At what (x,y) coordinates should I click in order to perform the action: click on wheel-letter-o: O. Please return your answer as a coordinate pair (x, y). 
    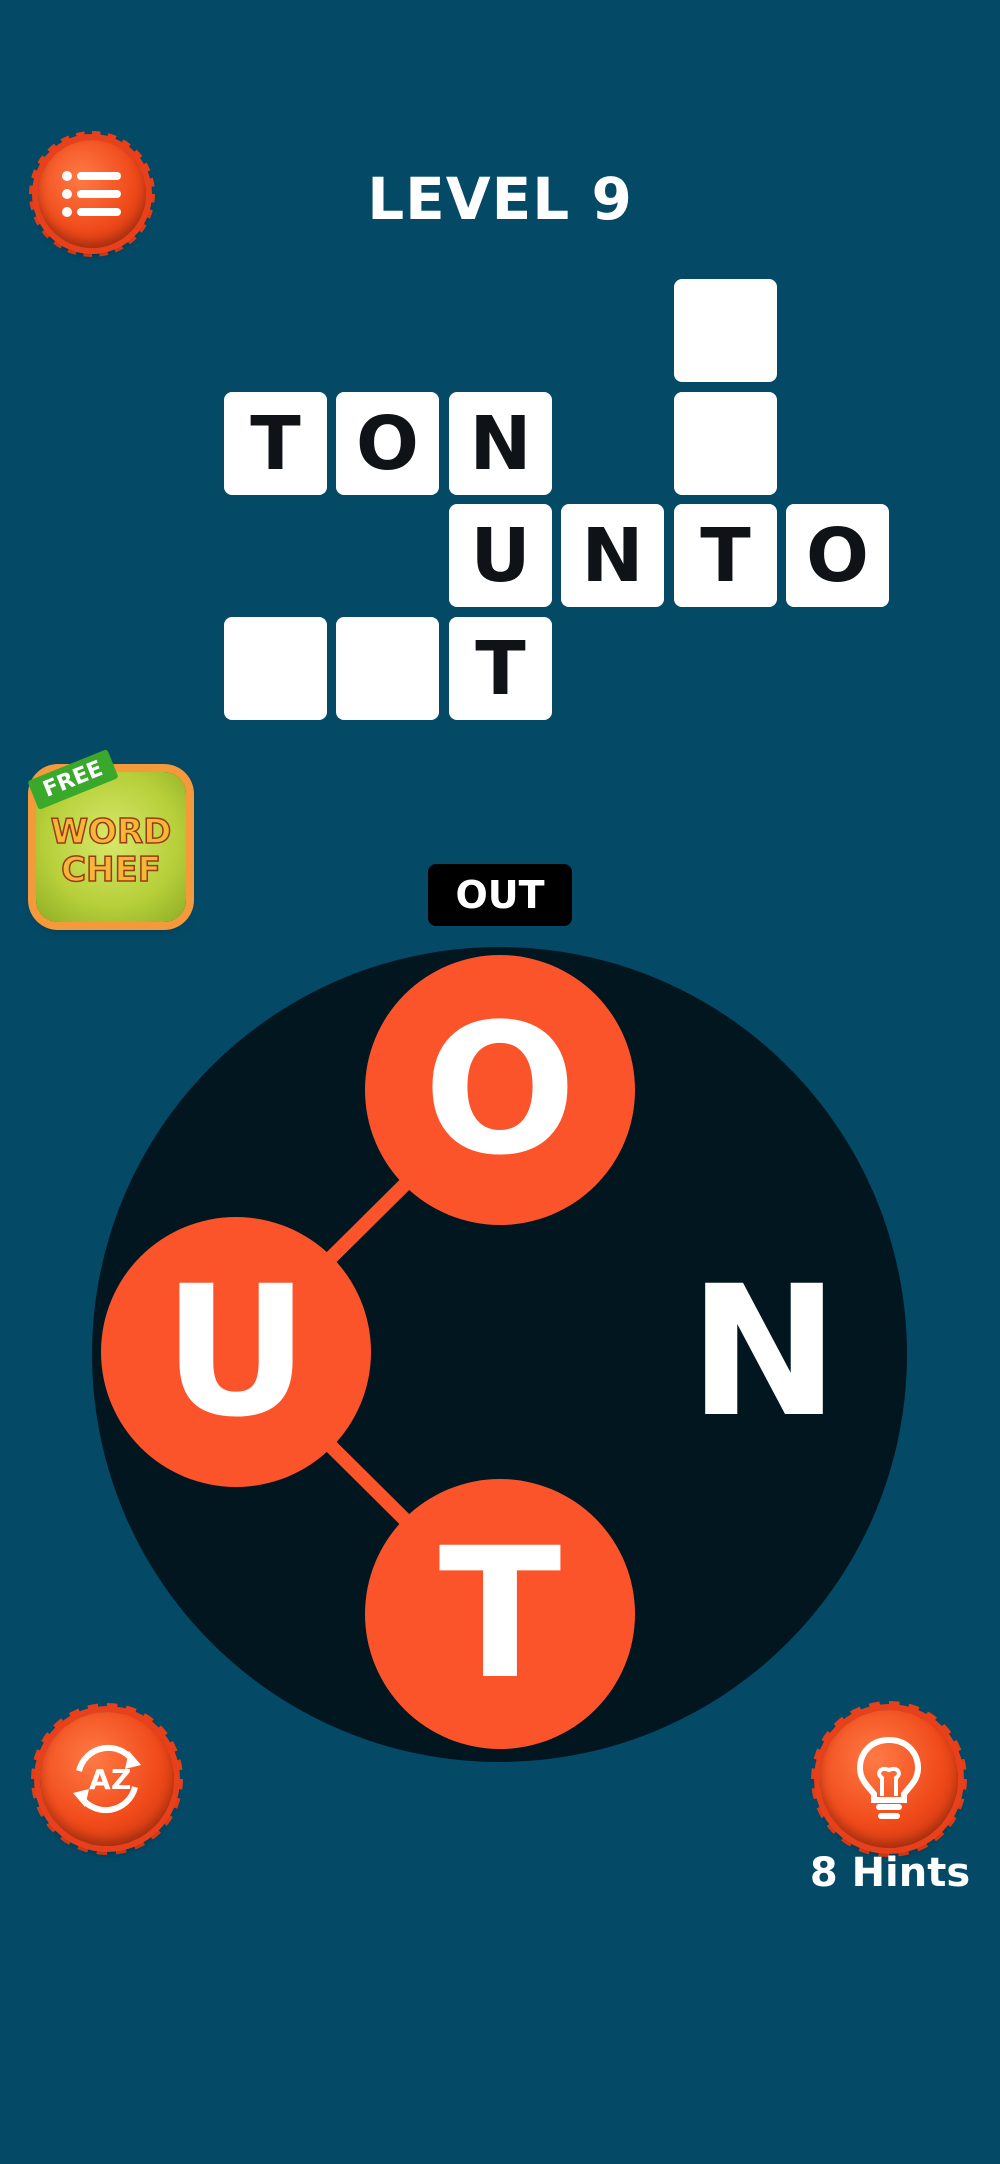
    Looking at the image, I should click on (500, 1090).